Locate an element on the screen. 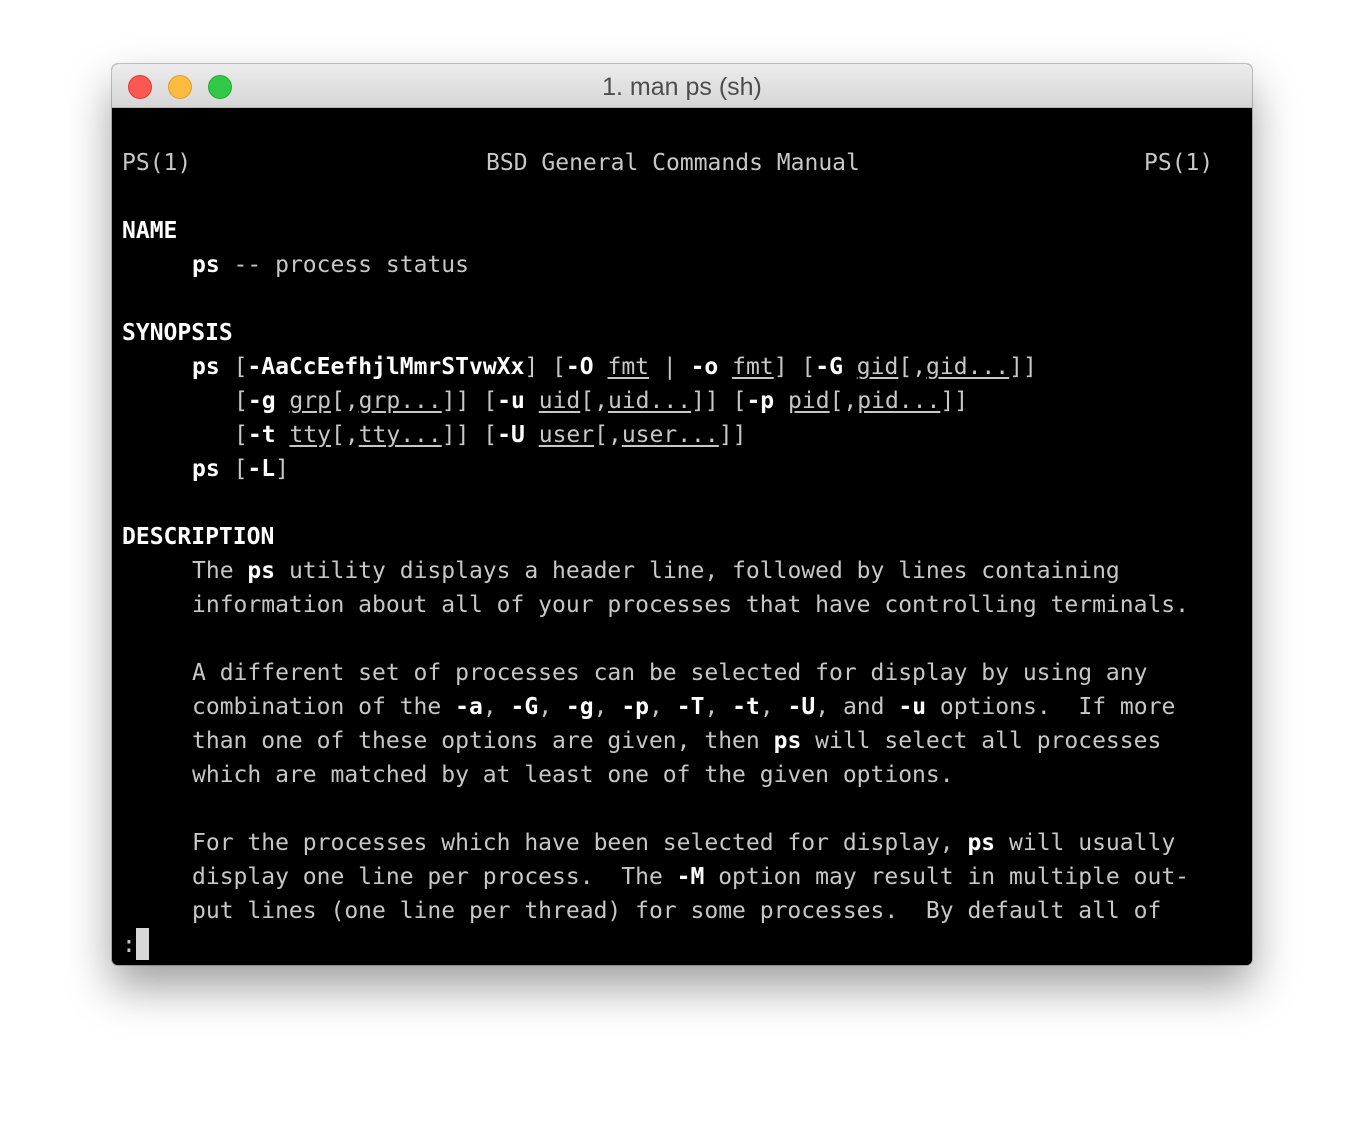  text: will select all processes is located at coordinates (981, 741).